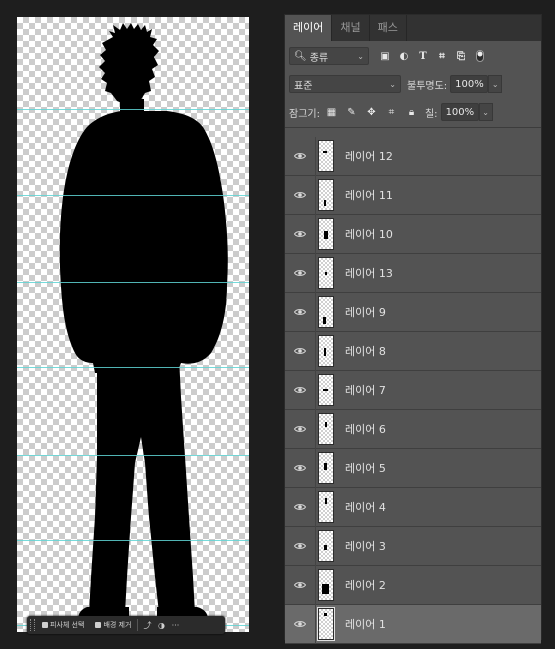 The width and height of the screenshot is (555, 649). I want to click on layer-name: 레이어 4, so click(365, 507).